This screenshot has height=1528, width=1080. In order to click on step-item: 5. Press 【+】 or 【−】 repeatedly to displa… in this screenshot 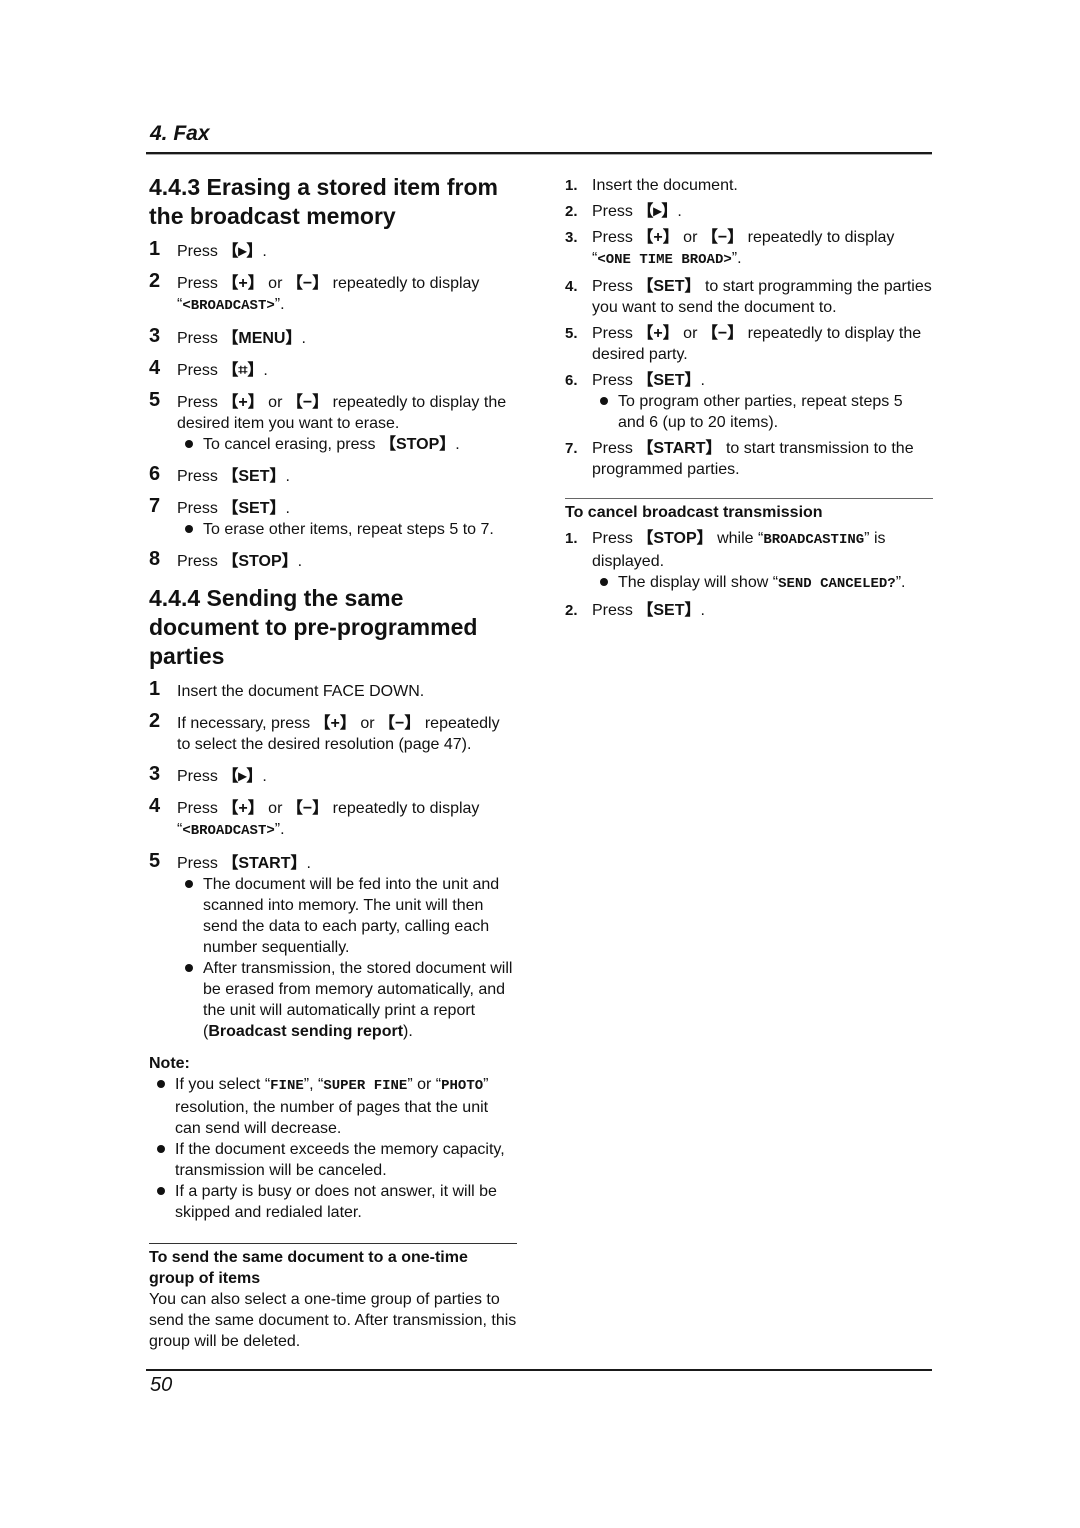, I will do `click(749, 344)`.